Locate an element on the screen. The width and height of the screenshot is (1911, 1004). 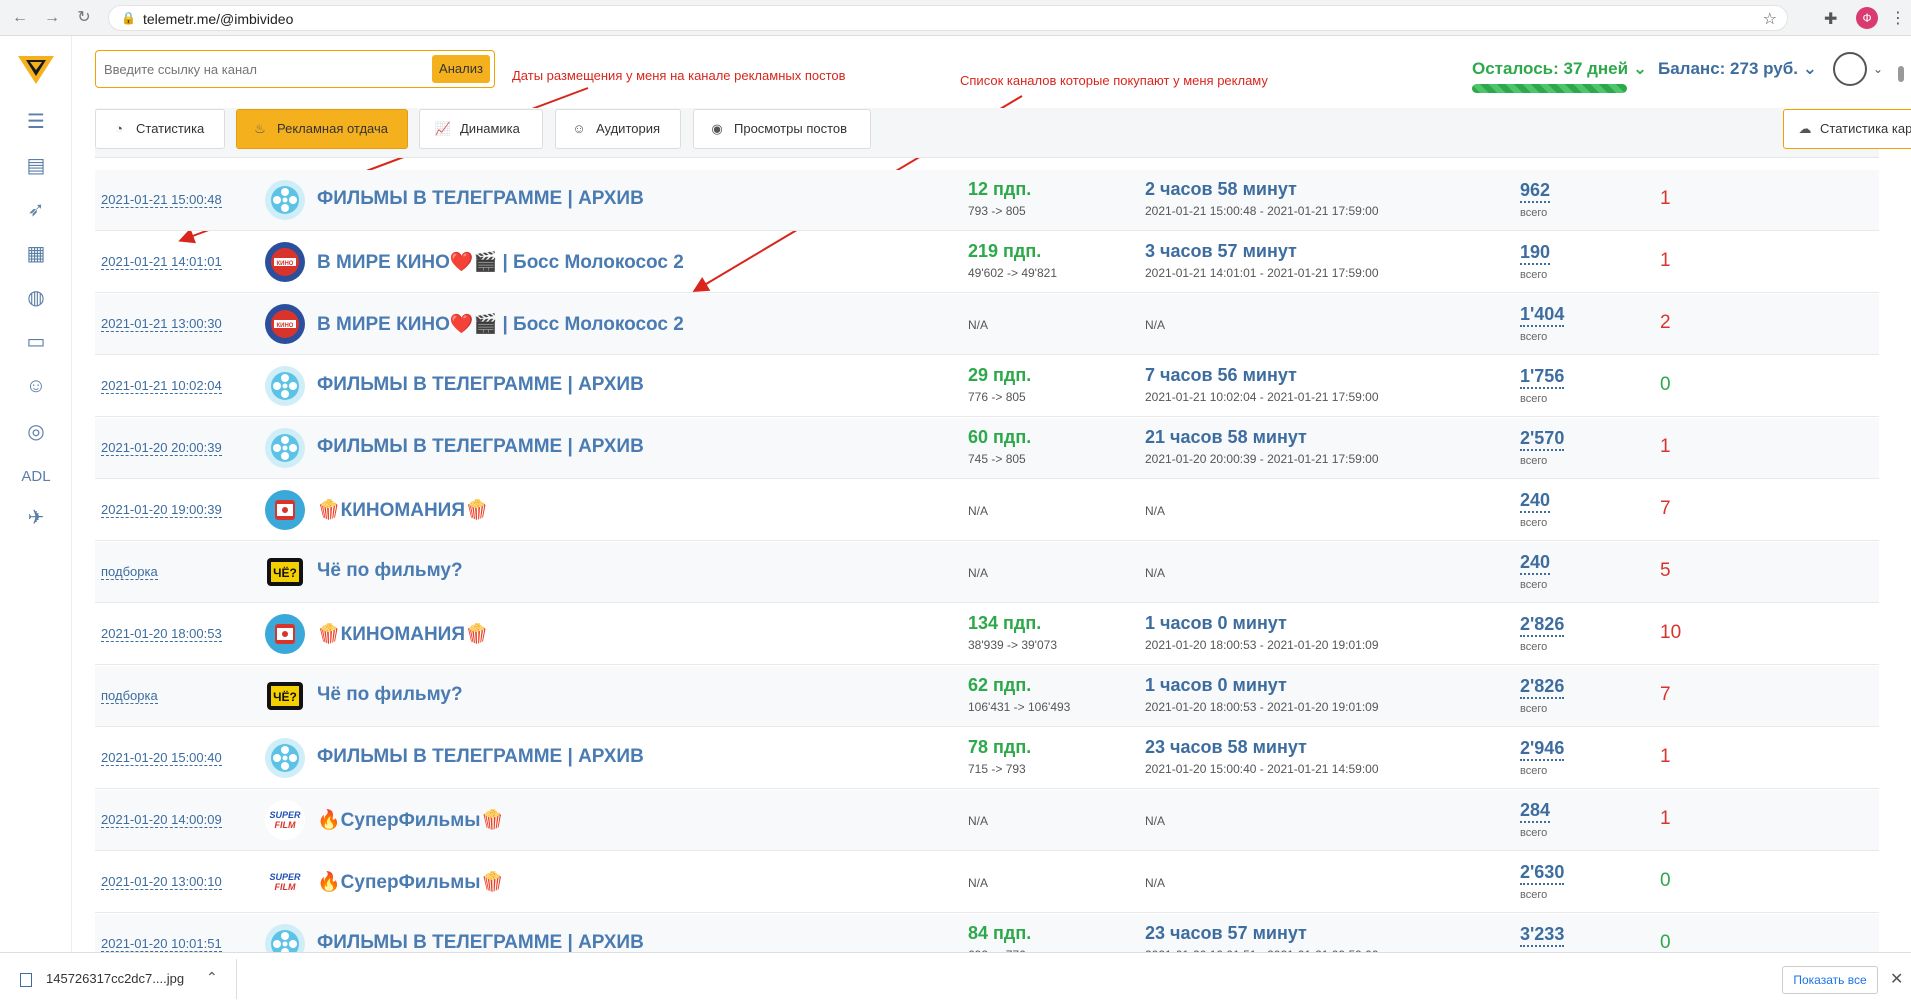
views-count: 2'570 is located at coordinates (1542, 439).